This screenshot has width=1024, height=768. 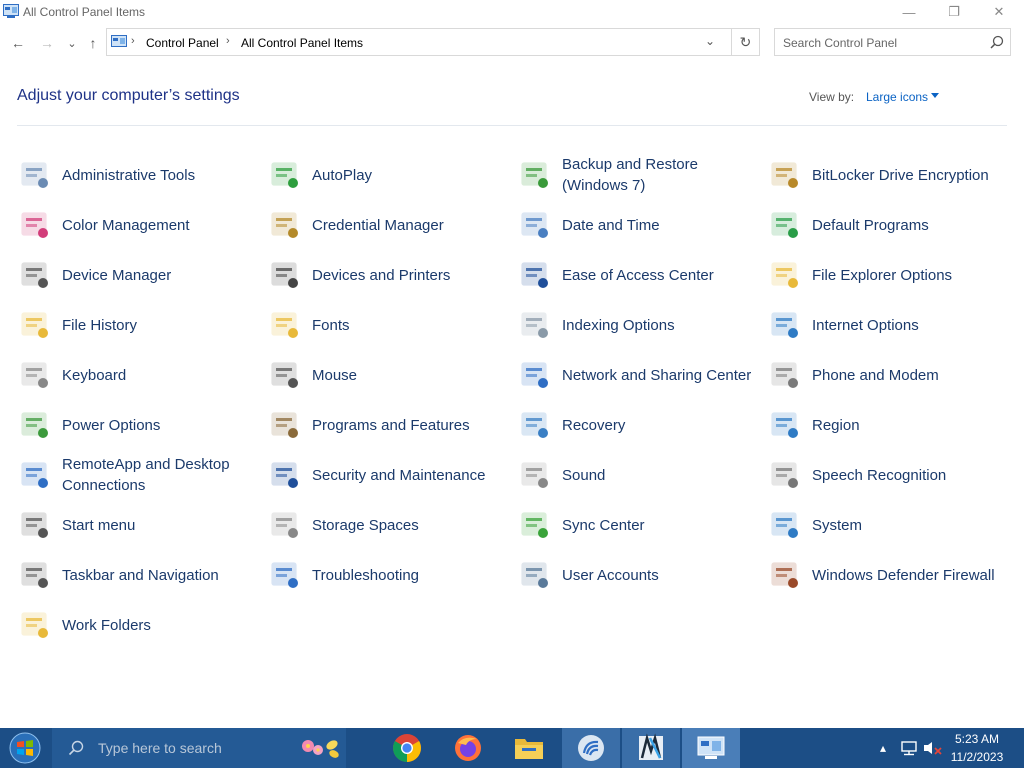 I want to click on network-icon, so click(x=909, y=748).